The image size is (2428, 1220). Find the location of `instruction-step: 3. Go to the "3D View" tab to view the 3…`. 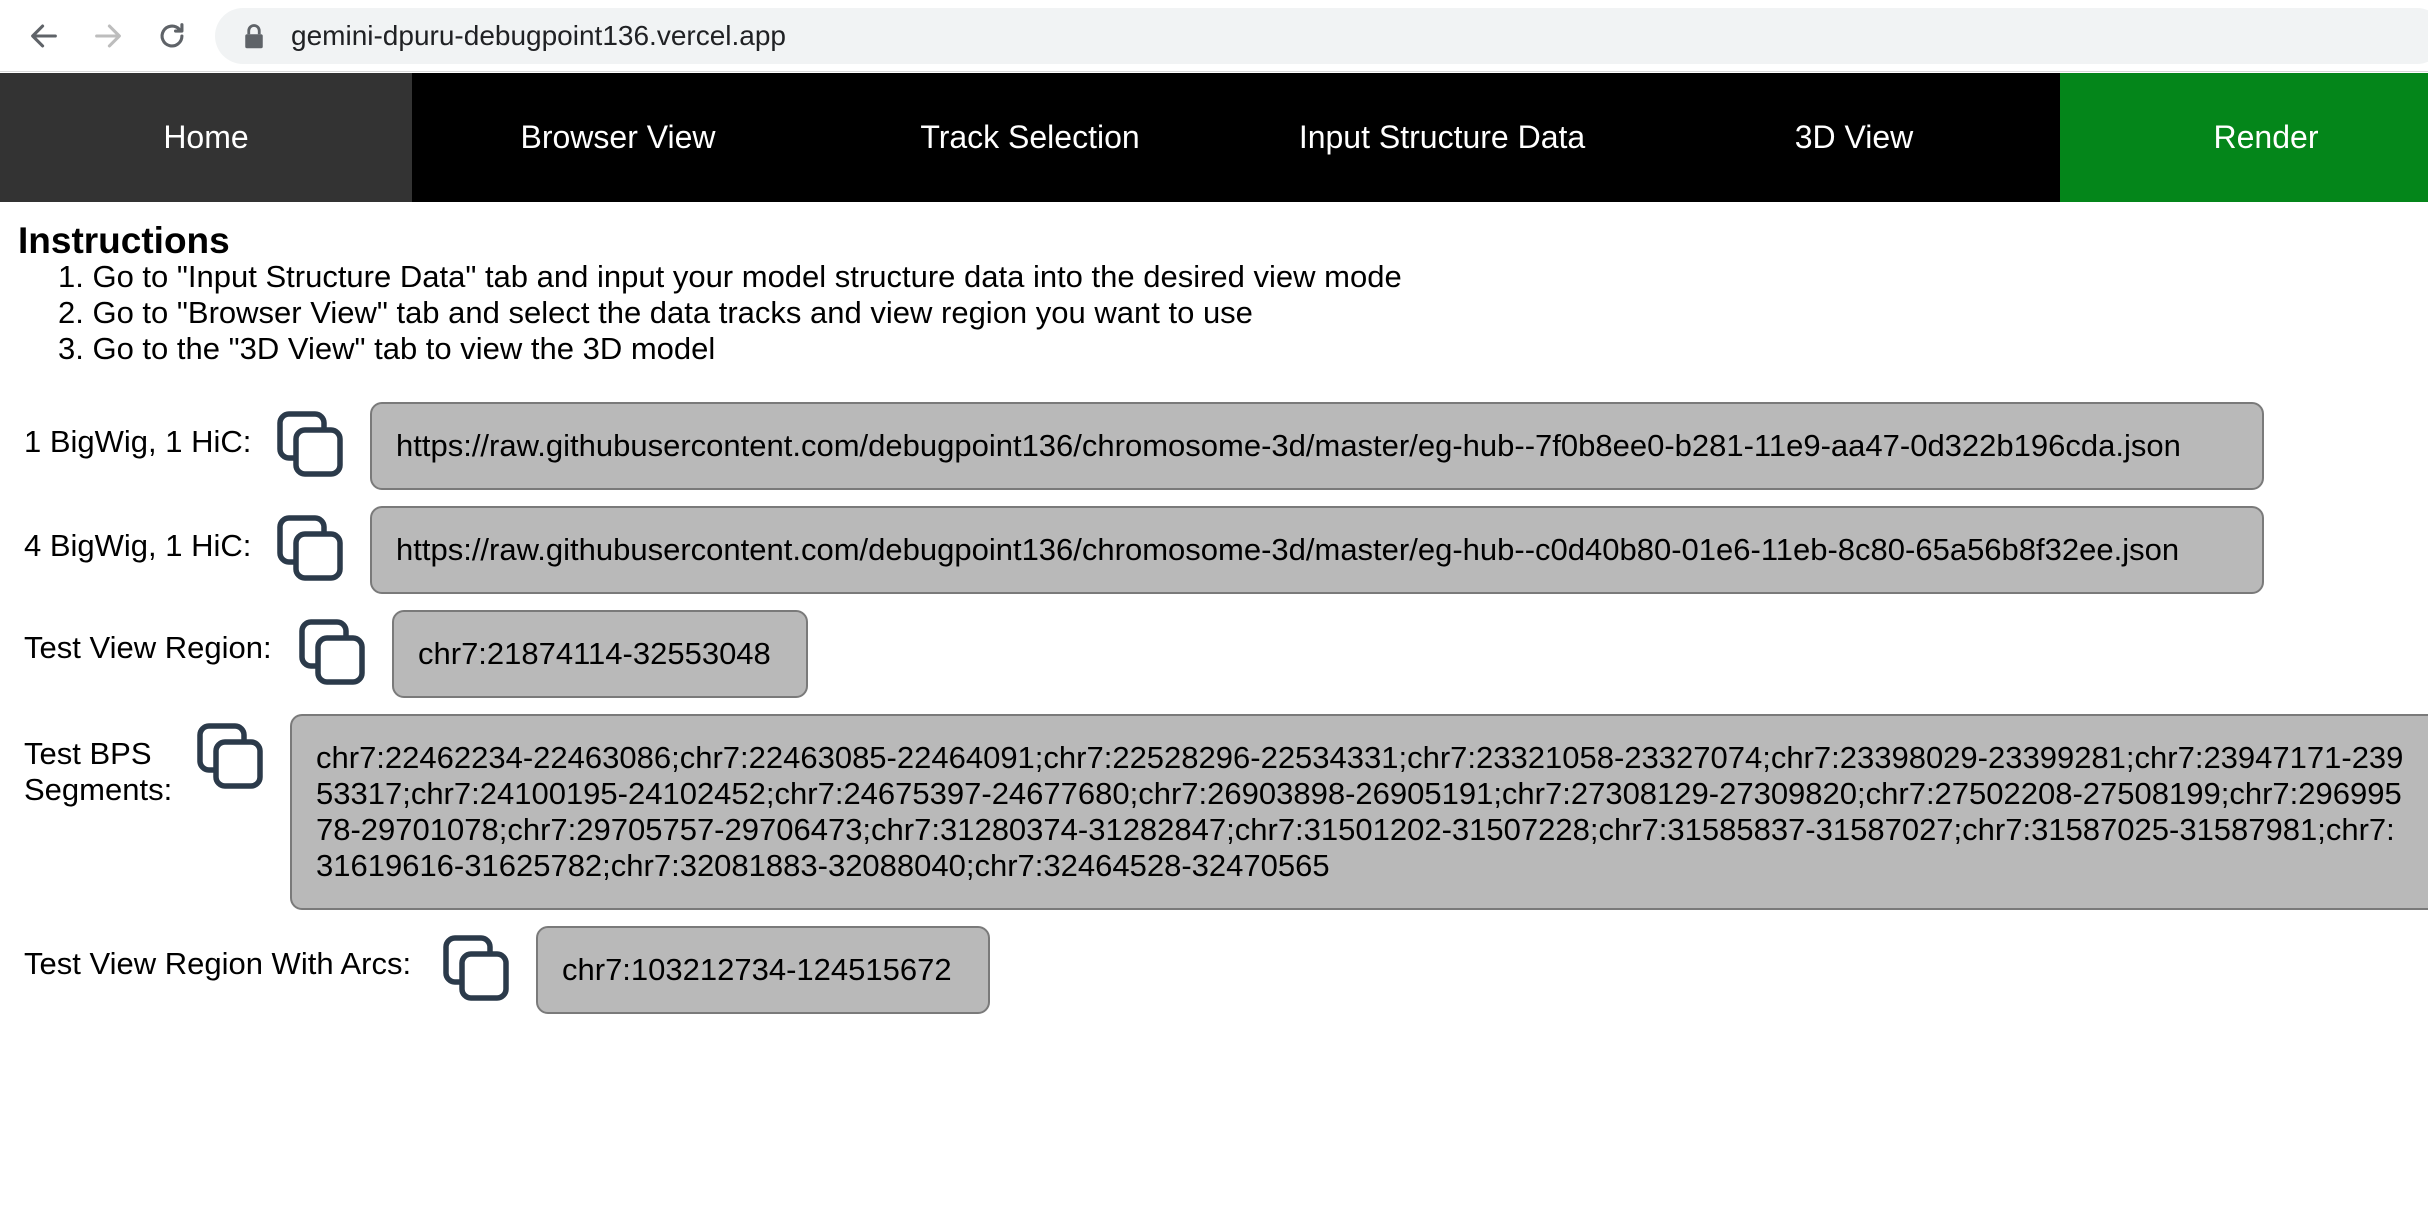

instruction-step: 3. Go to the "3D View" tab to view the 3… is located at coordinates (387, 348).